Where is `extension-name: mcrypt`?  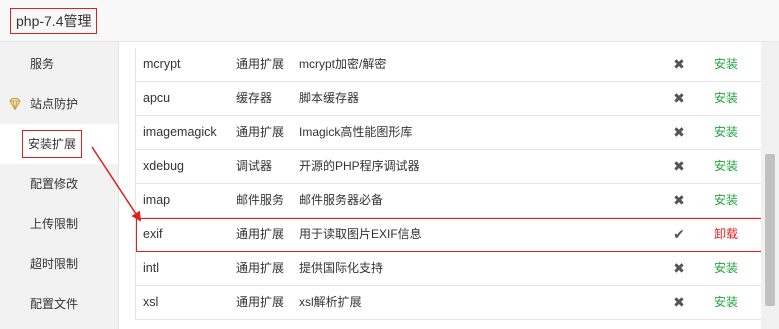 extension-name: mcrypt is located at coordinates (162, 64).